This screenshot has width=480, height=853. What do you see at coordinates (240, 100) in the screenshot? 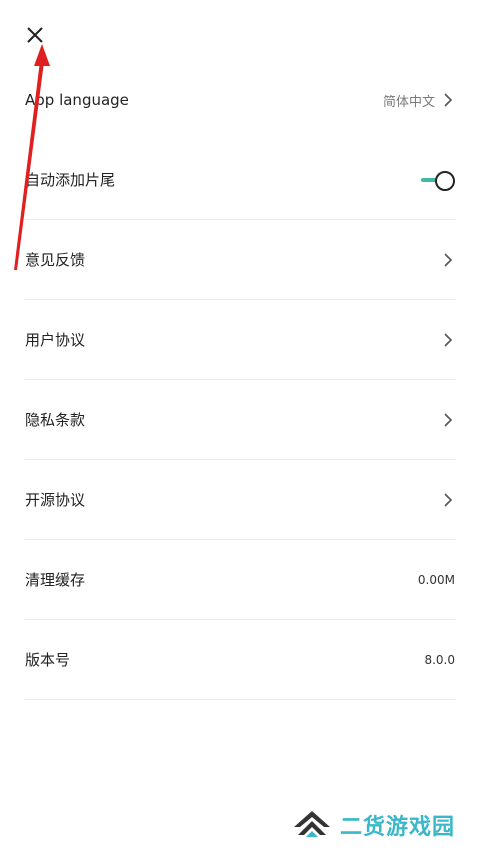
I see `settings-item-app-language: App language 简体中文` at bounding box center [240, 100].